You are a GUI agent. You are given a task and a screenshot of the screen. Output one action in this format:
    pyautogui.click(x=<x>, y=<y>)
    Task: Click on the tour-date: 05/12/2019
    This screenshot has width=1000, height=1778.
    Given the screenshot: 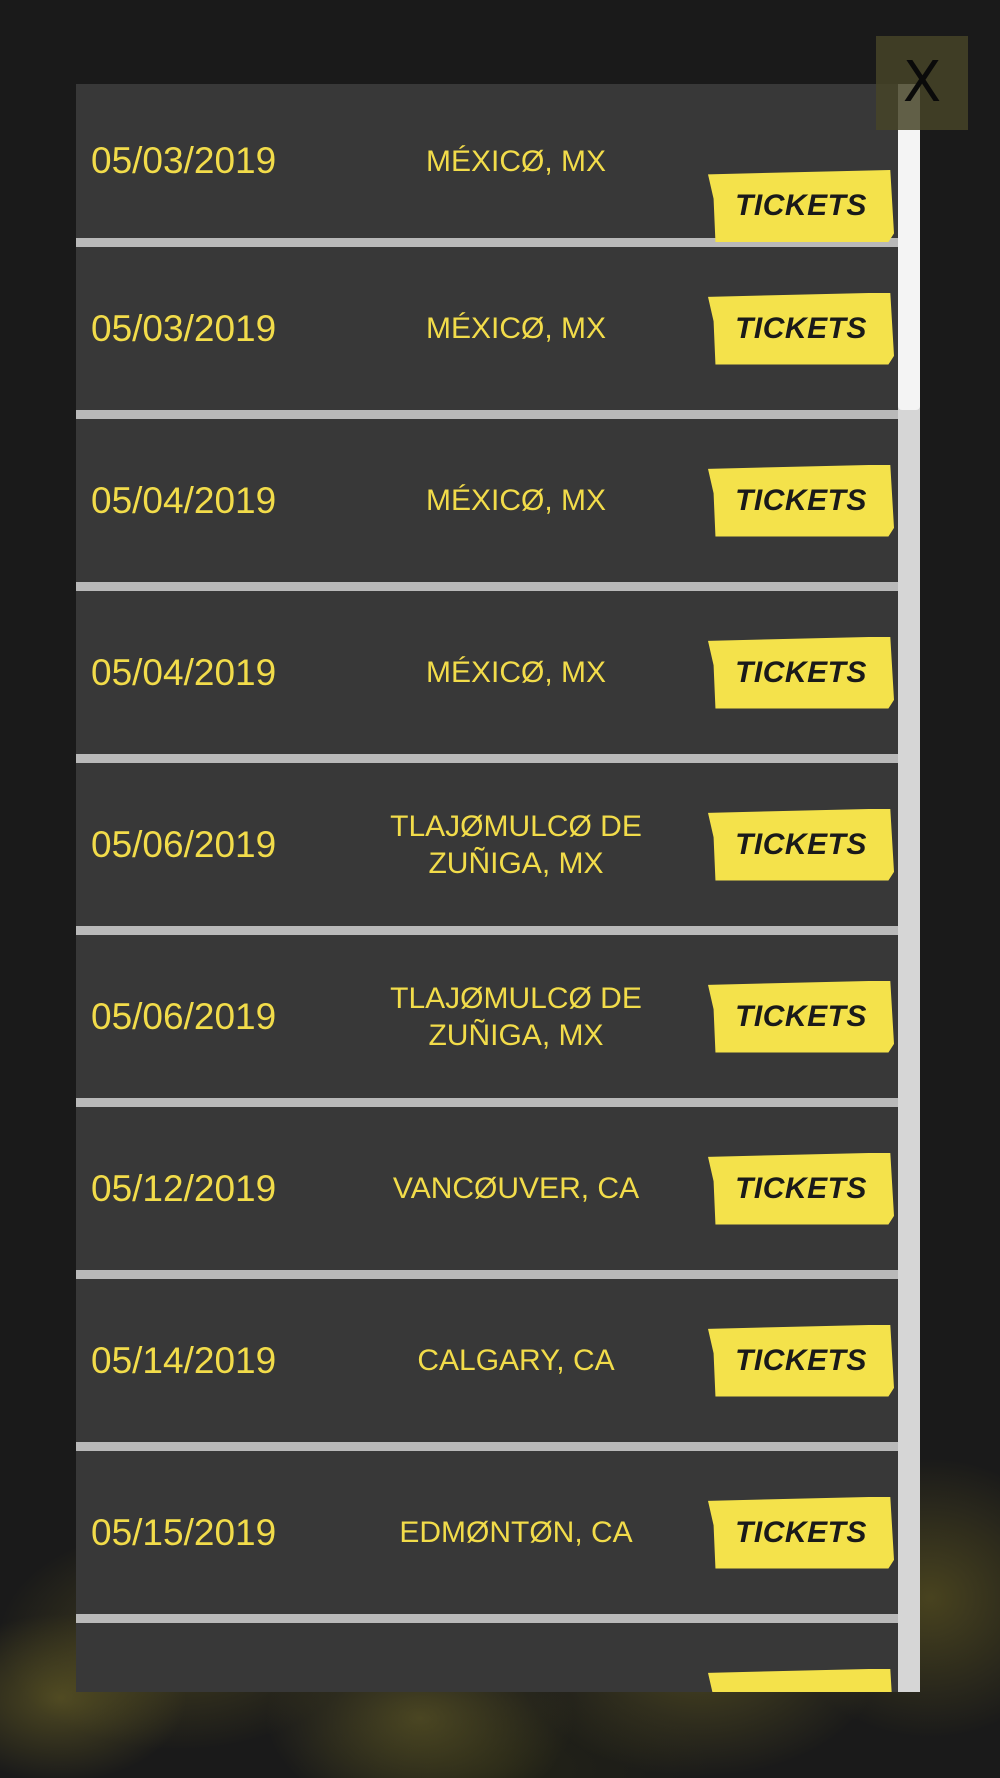 What is the action you would take?
    pyautogui.click(x=184, y=1188)
    